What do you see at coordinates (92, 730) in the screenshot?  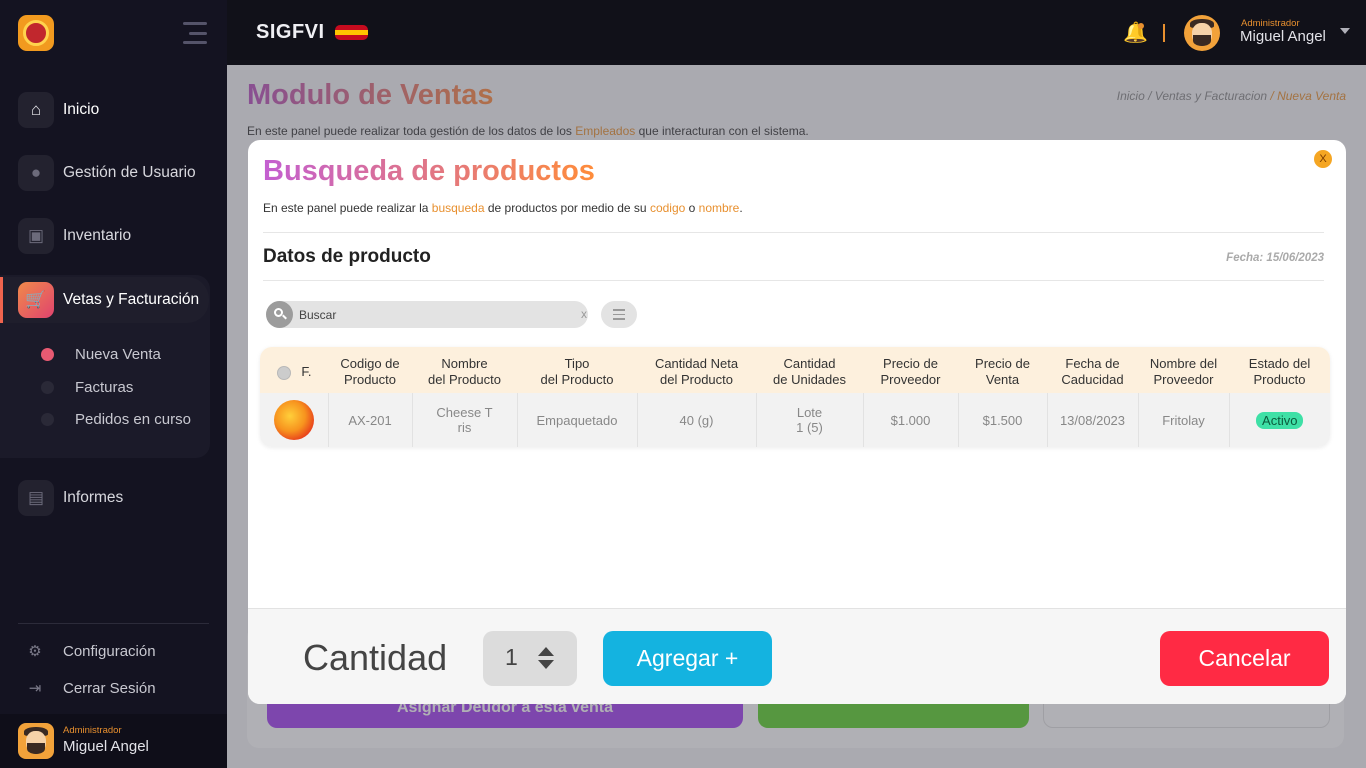 I see `user-role: Administrador` at bounding box center [92, 730].